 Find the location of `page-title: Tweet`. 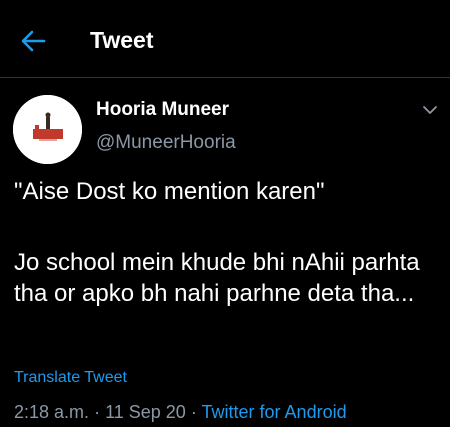

page-title: Tweet is located at coordinates (122, 40).